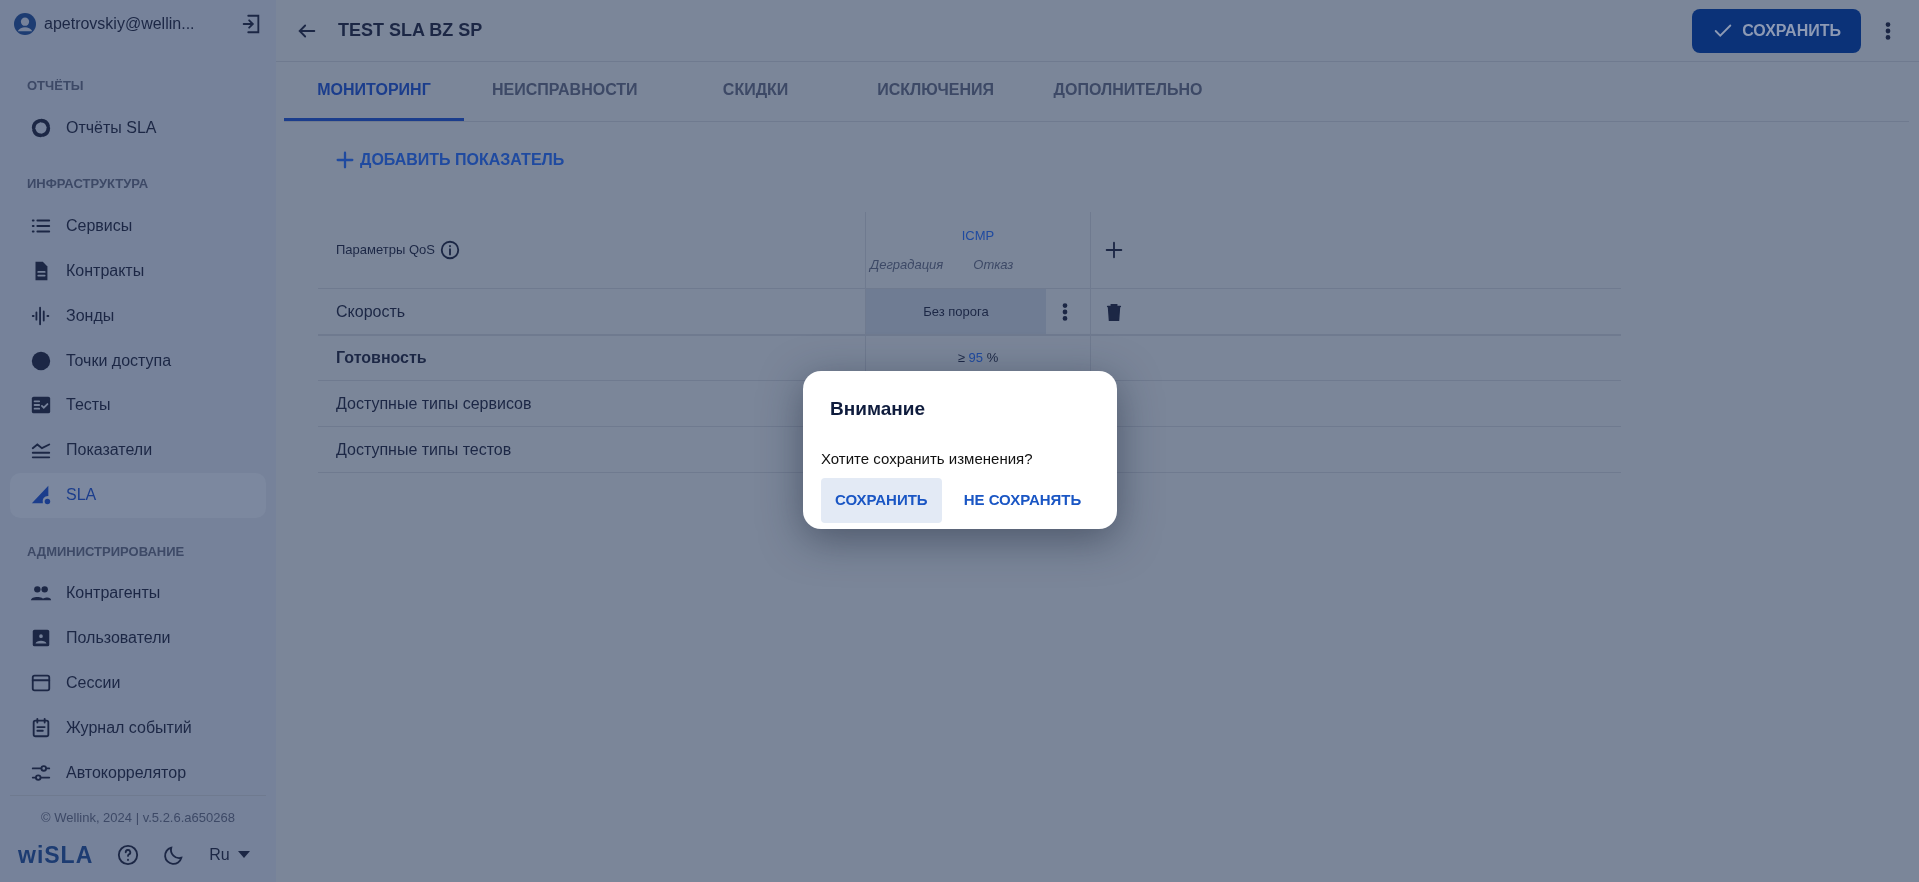 This screenshot has width=1919, height=882. What do you see at coordinates (128, 854) in the screenshot?
I see `help-icon` at bounding box center [128, 854].